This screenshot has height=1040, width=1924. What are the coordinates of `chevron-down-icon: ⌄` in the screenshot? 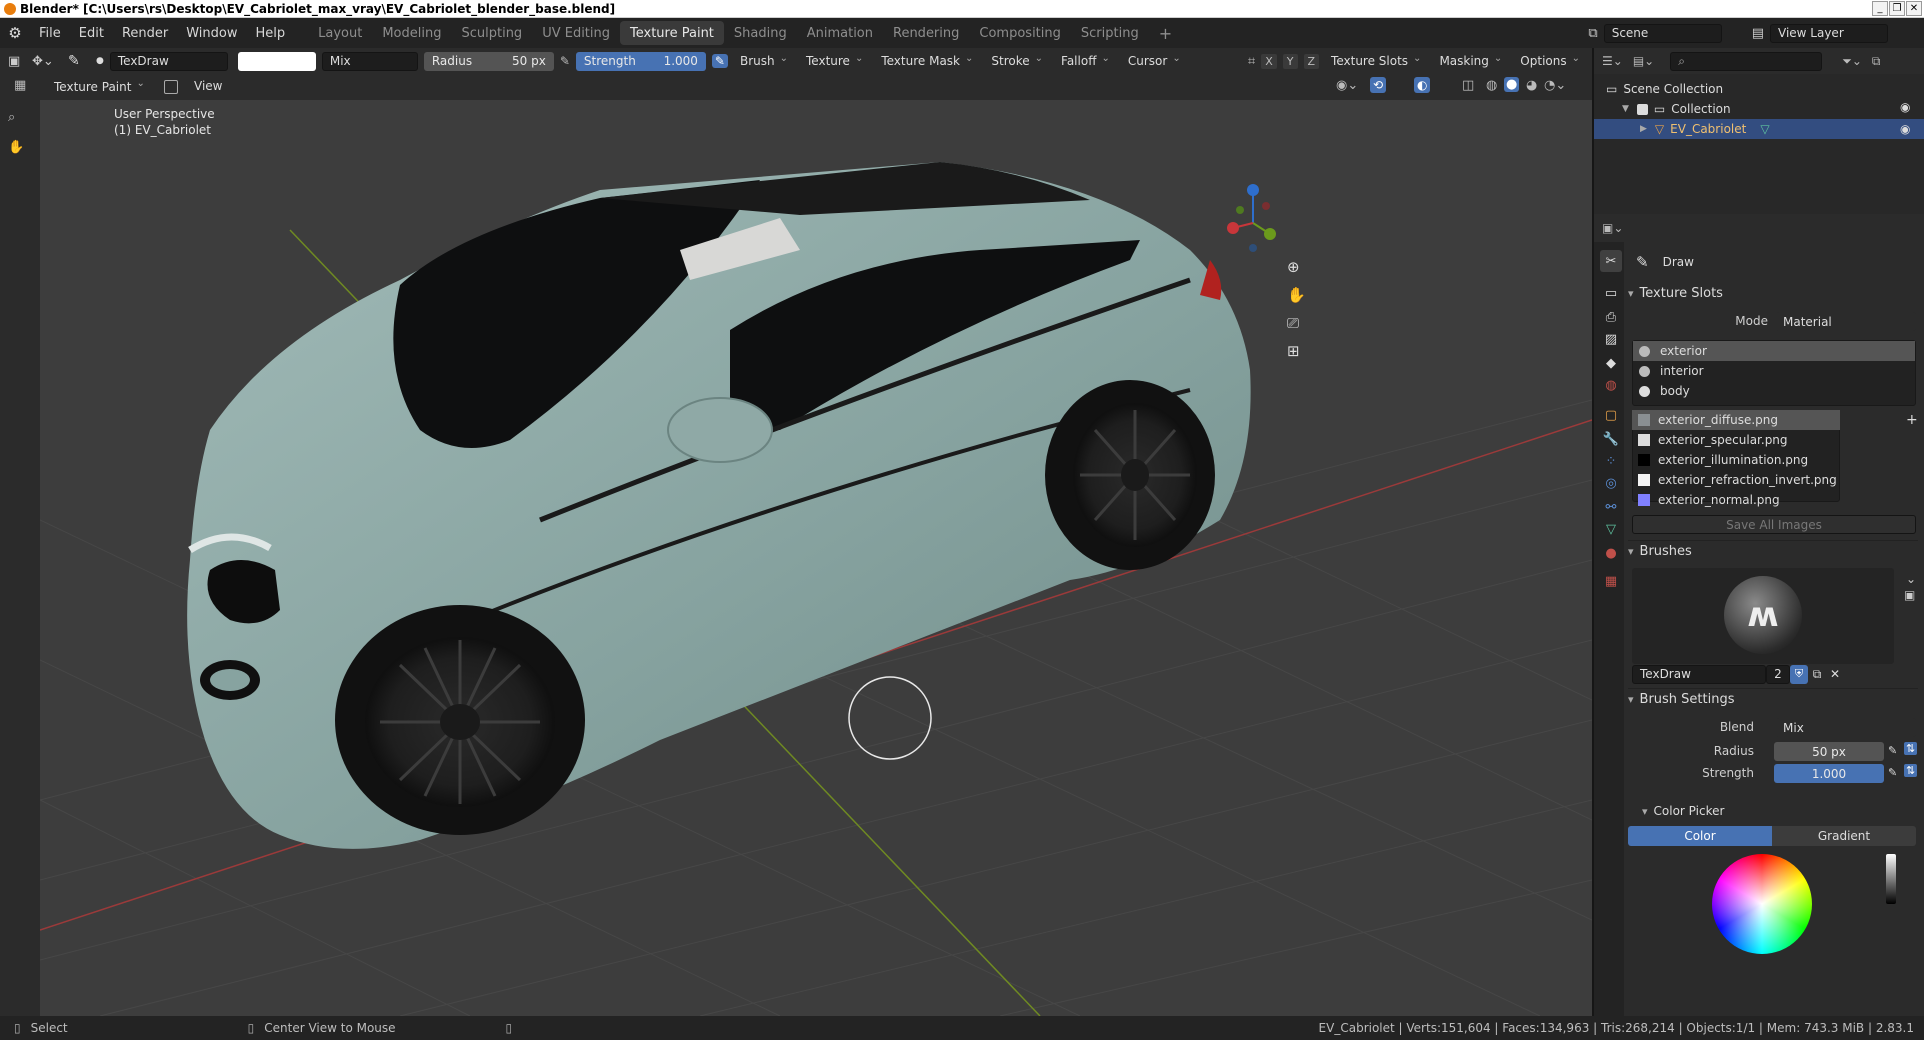 It's located at (1911, 579).